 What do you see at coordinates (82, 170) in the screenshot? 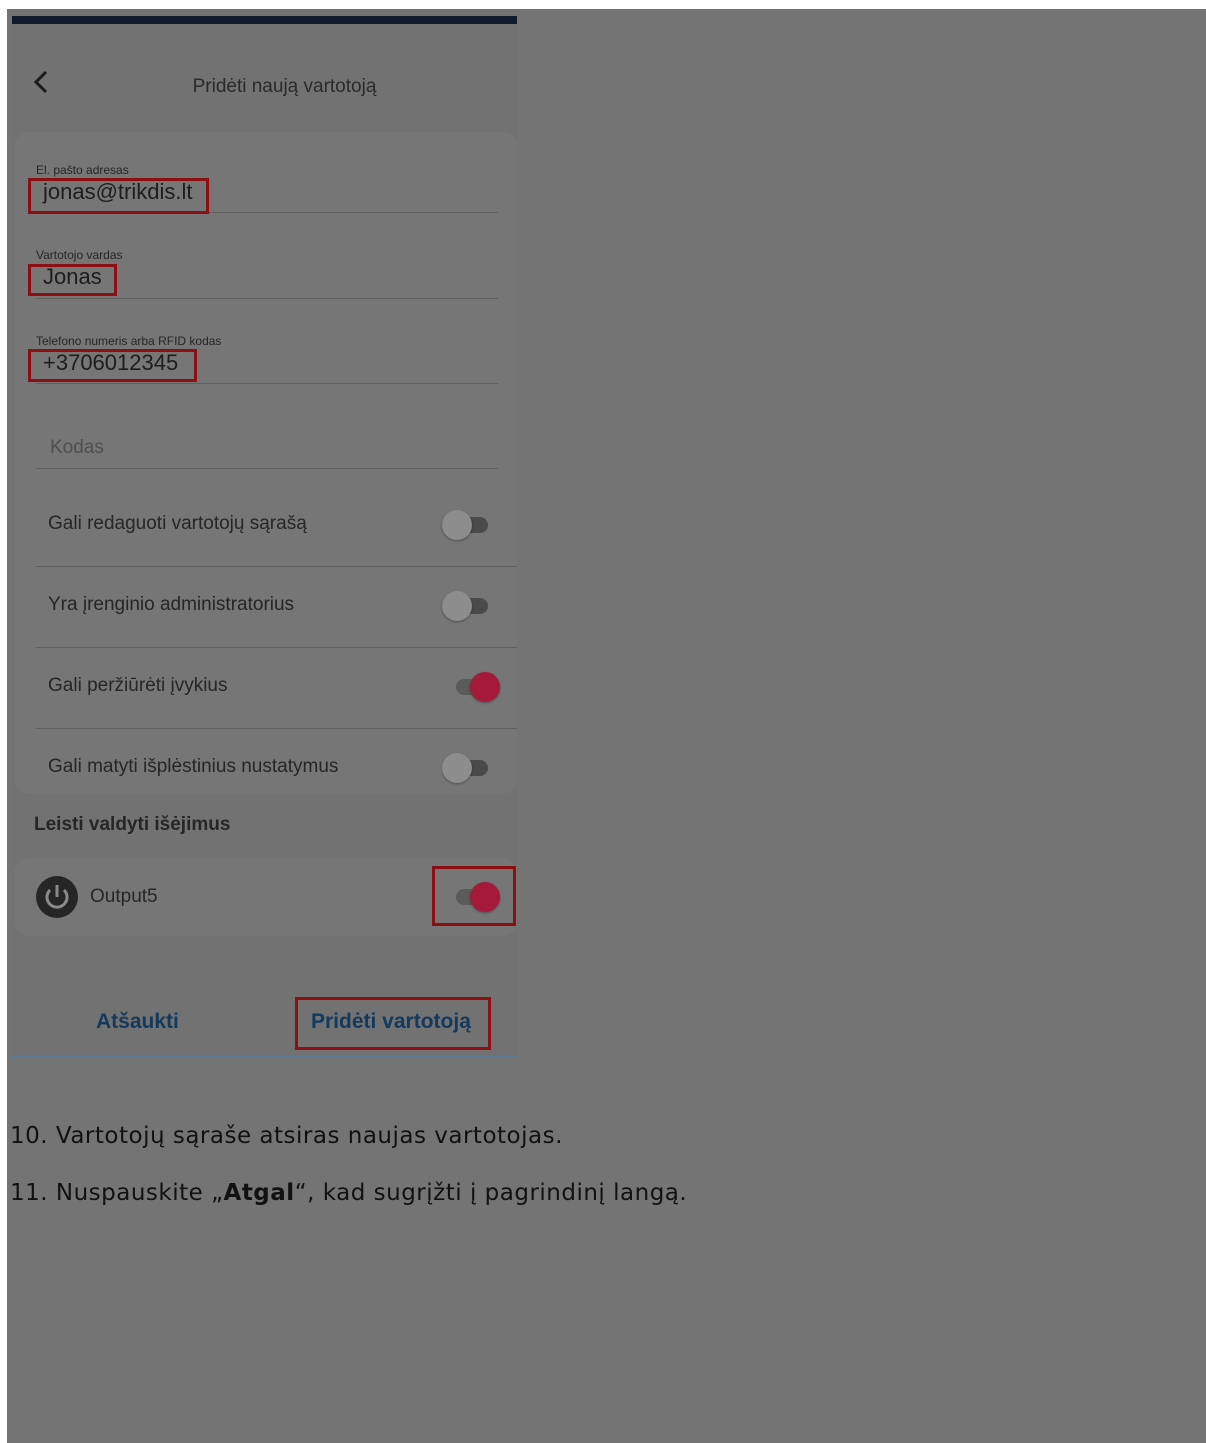
I see `email-label: El. pašto adresas` at bounding box center [82, 170].